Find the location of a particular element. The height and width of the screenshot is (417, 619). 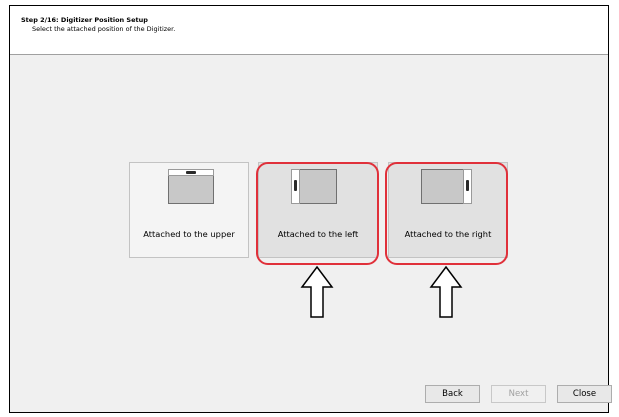

close-button: Close is located at coordinates (584, 394).